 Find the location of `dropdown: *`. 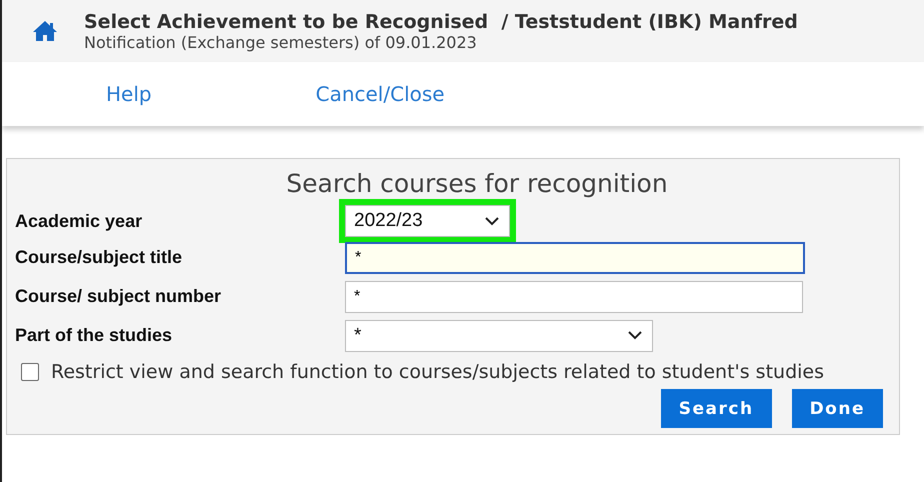

dropdown: * is located at coordinates (499, 336).